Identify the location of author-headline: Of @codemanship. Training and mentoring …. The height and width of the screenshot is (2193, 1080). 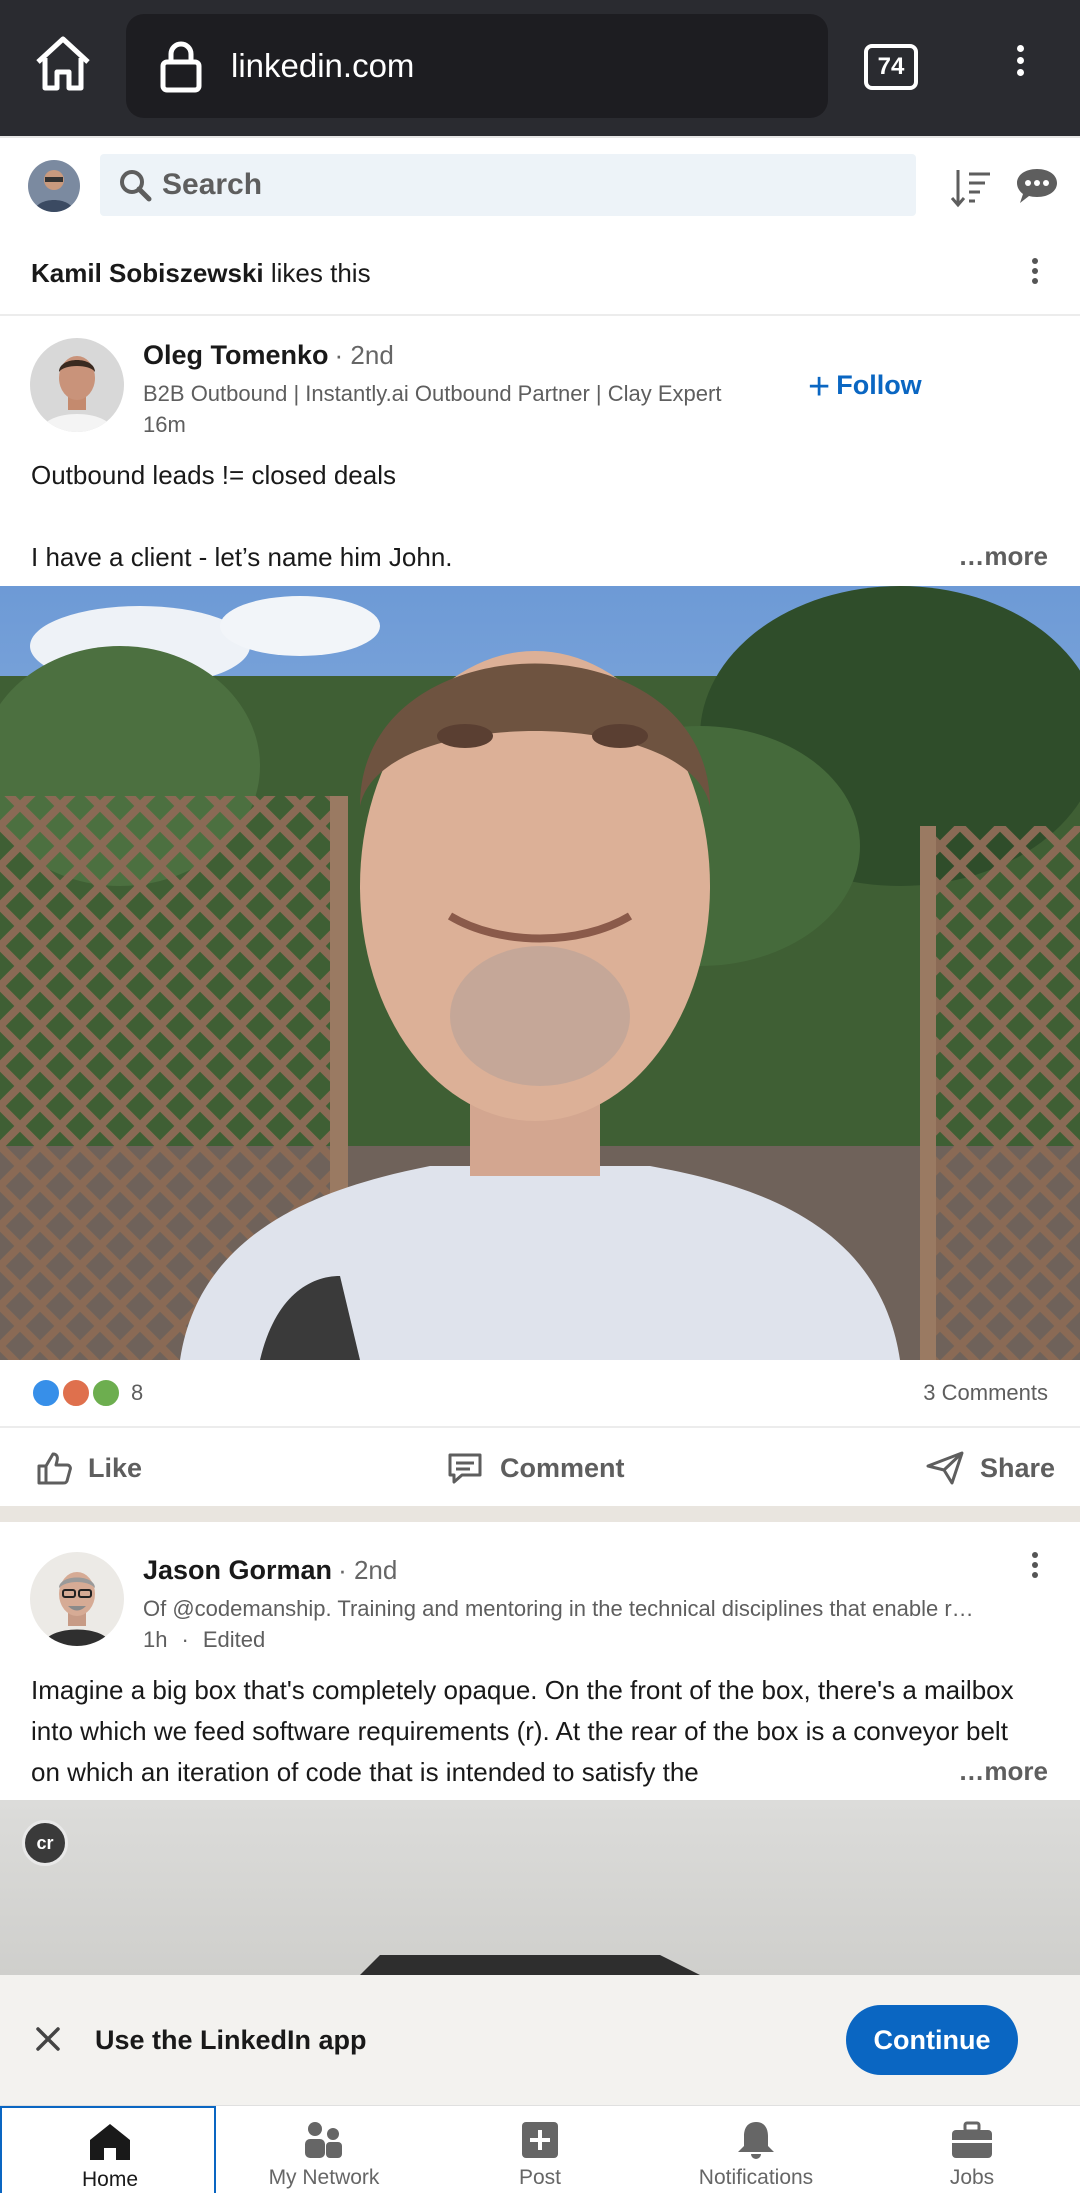
(558, 1608).